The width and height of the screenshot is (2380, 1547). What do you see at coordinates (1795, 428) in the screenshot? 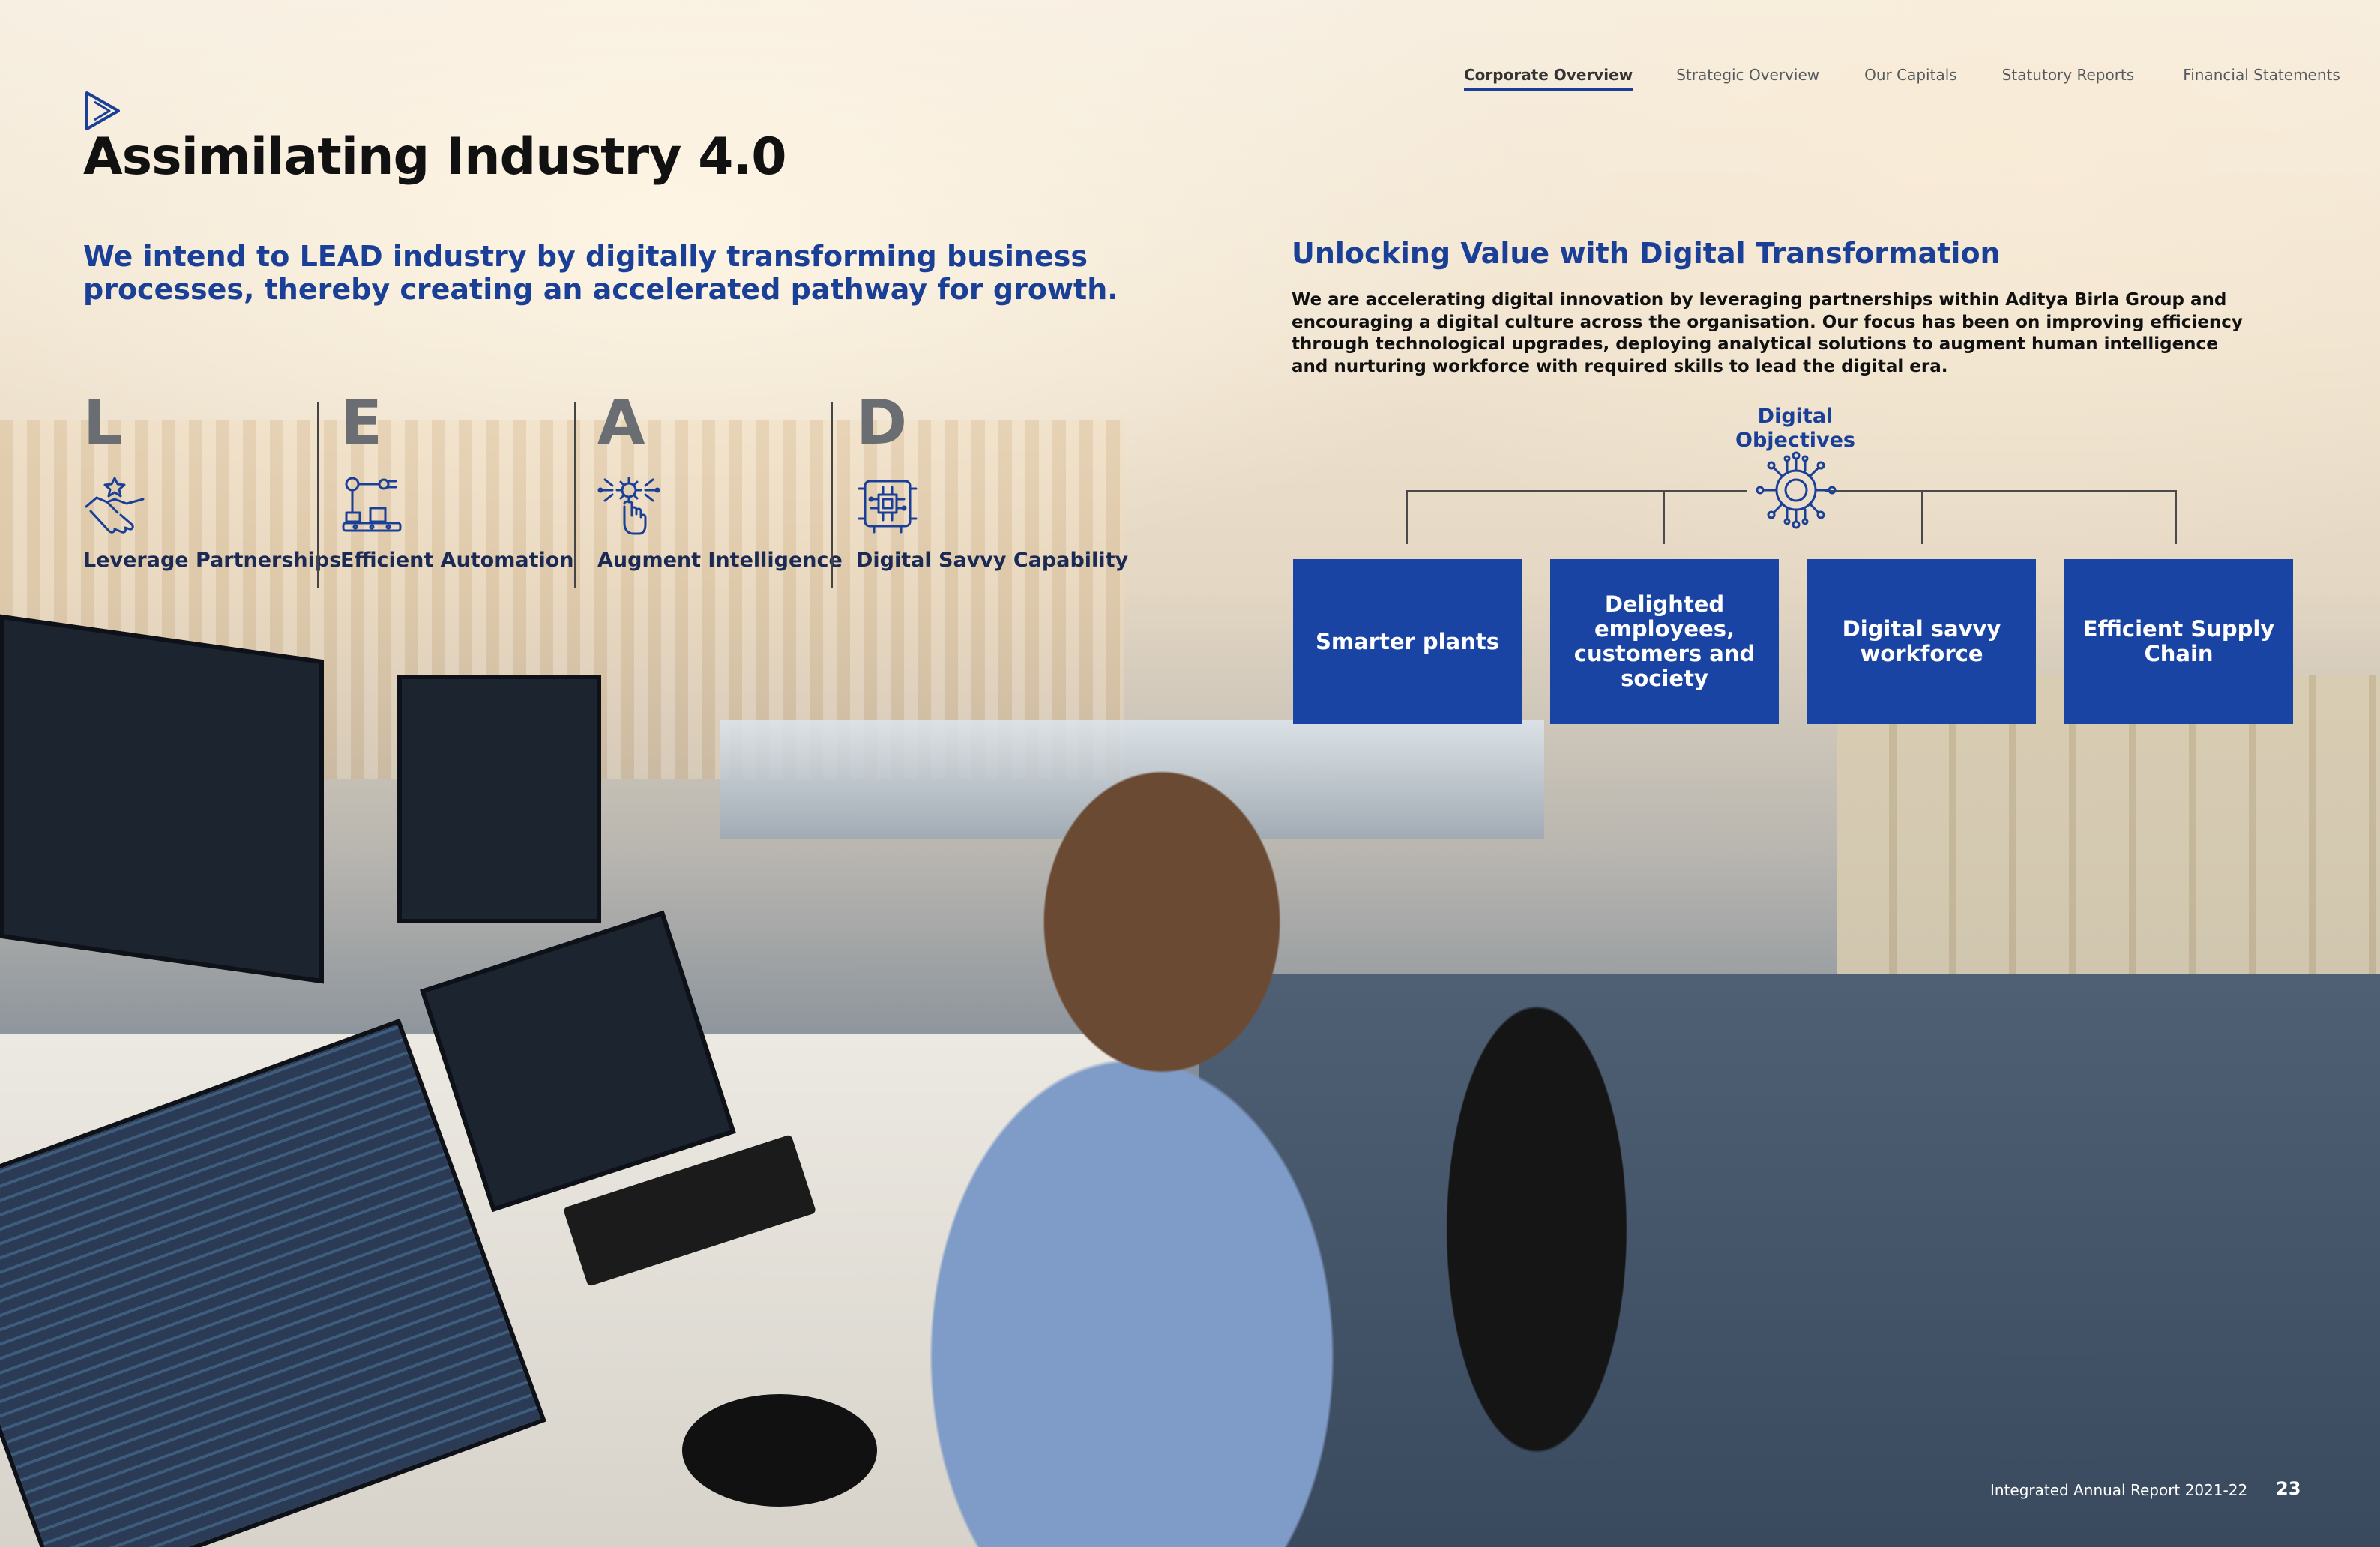
I see `digital-objectives-label: Digital Objectives` at bounding box center [1795, 428].